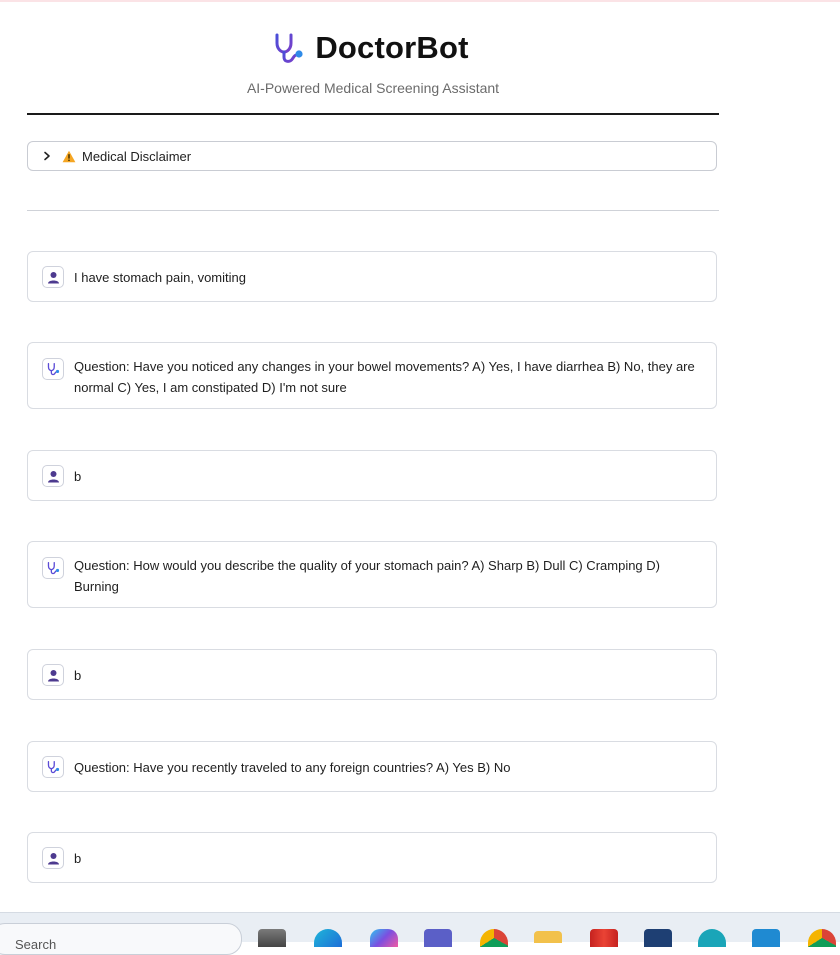  Describe the element at coordinates (373, 210) in the screenshot. I see `section-divider` at that location.